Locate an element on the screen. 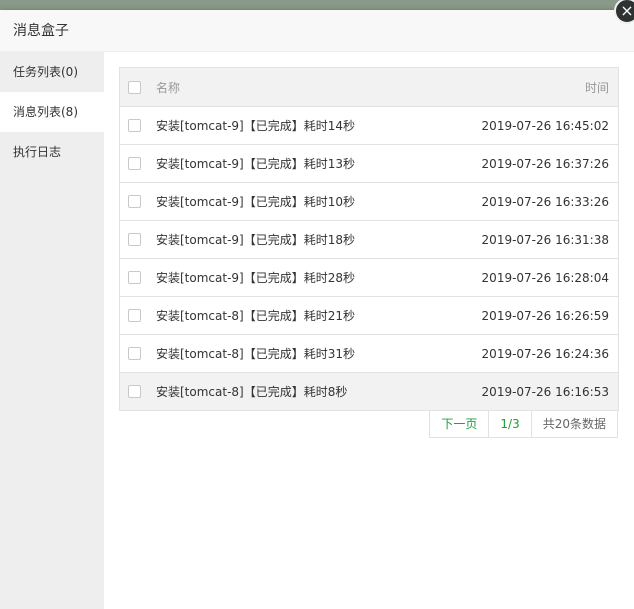 This screenshot has width=634, height=609. row-name: 安装[tomcat-9]【已完成】耗时18秒 is located at coordinates (255, 240).